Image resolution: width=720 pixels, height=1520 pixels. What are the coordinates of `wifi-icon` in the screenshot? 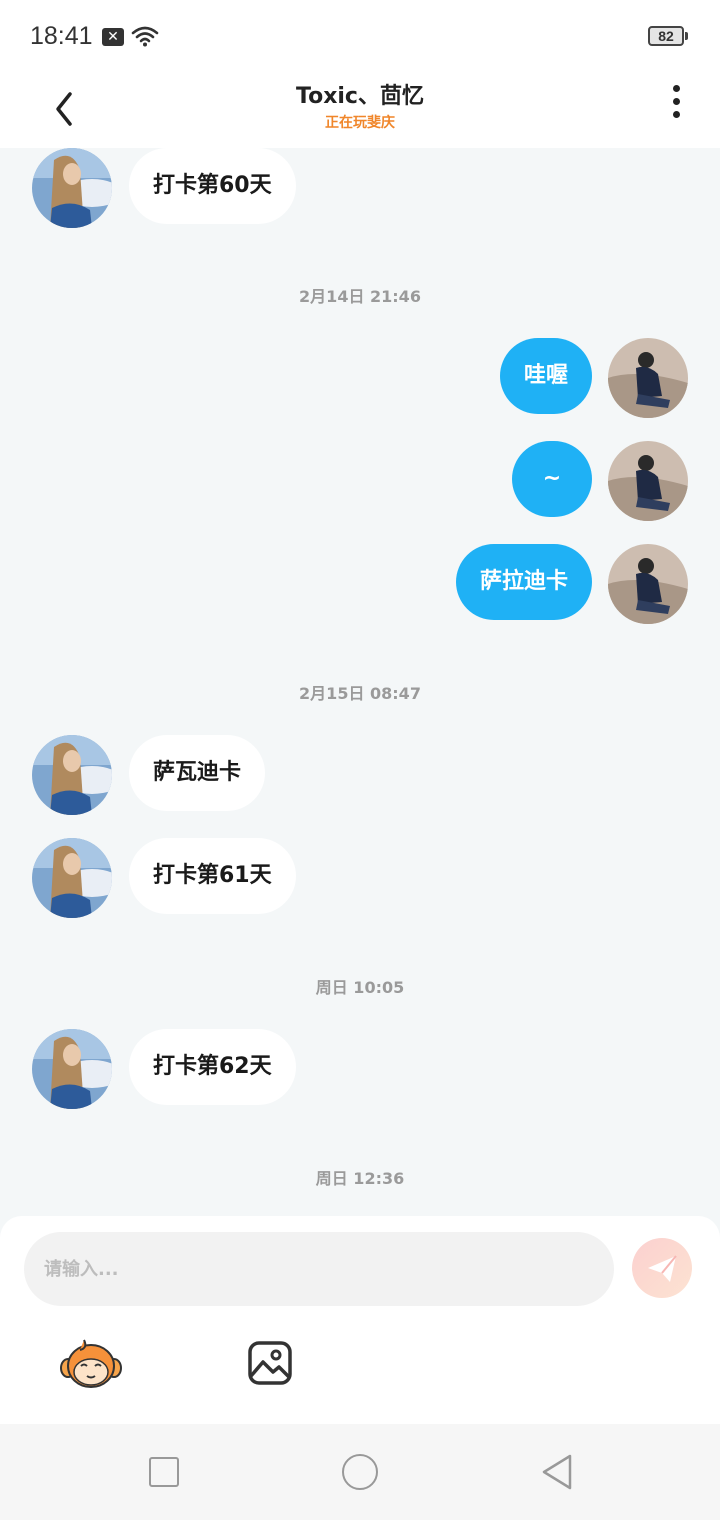 It's located at (145, 36).